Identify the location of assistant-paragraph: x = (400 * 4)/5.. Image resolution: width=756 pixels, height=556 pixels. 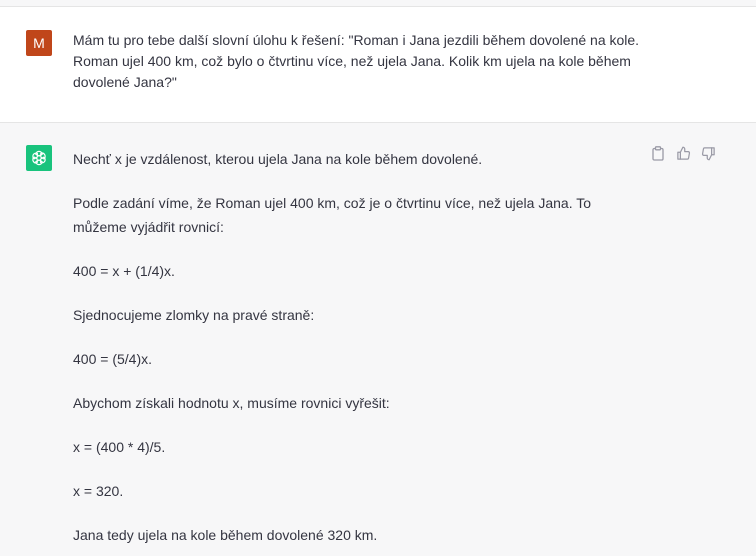
(119, 447).